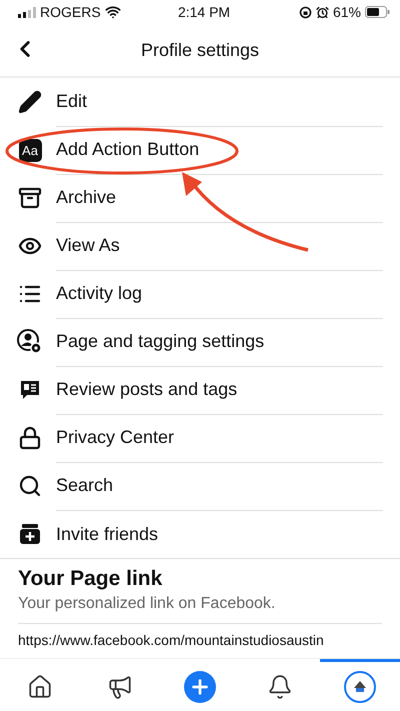  Describe the element at coordinates (120, 687) in the screenshot. I see `megaphone-icon` at that location.